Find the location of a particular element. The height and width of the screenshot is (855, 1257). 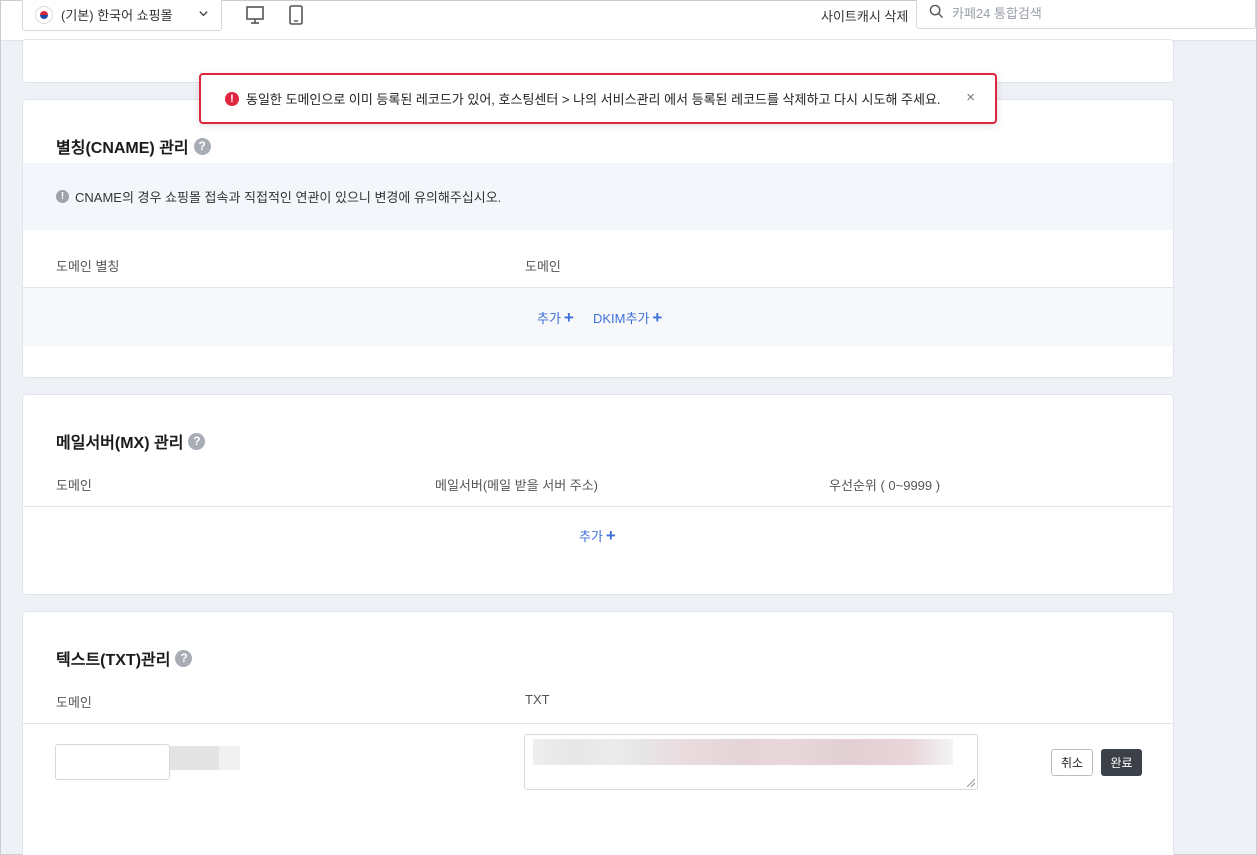

mall-select-dropdown: (기본) 한국어 쇼핑몰 is located at coordinates (122, 15).